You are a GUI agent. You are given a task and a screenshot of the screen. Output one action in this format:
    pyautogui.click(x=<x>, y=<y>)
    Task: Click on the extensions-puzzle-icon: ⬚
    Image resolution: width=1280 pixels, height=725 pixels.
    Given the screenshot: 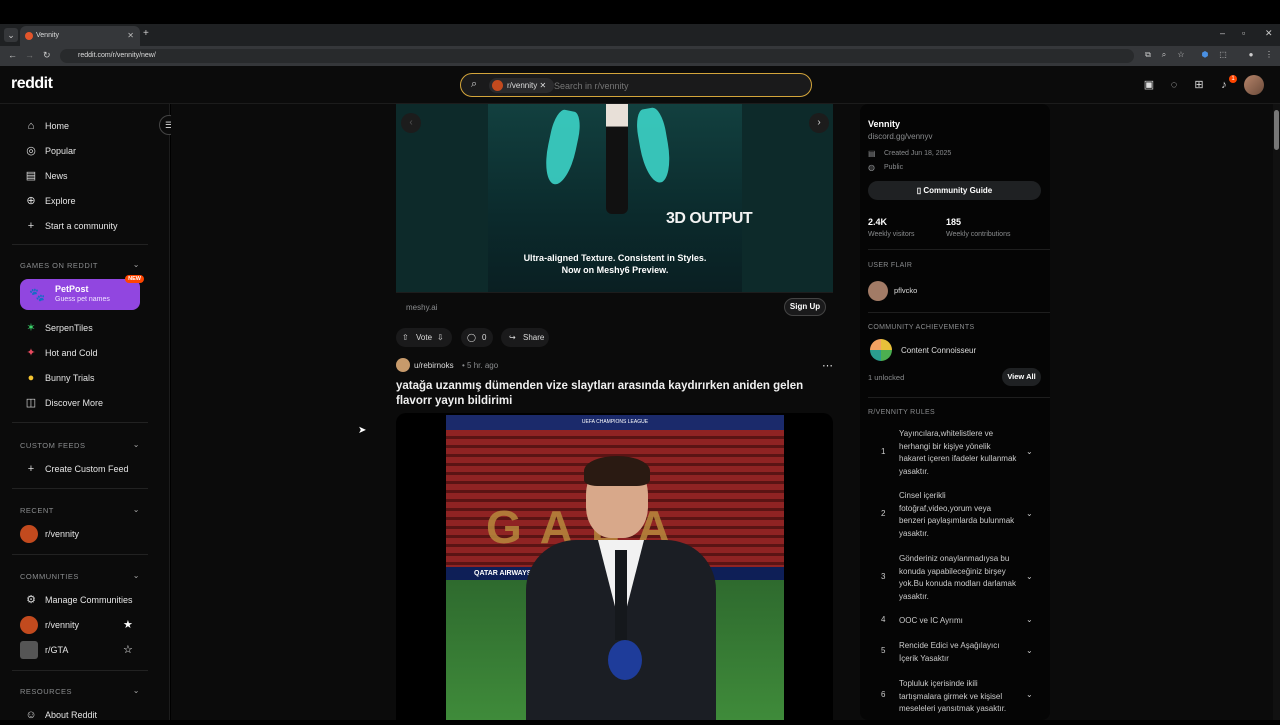 What is the action you would take?
    pyautogui.click(x=1223, y=55)
    